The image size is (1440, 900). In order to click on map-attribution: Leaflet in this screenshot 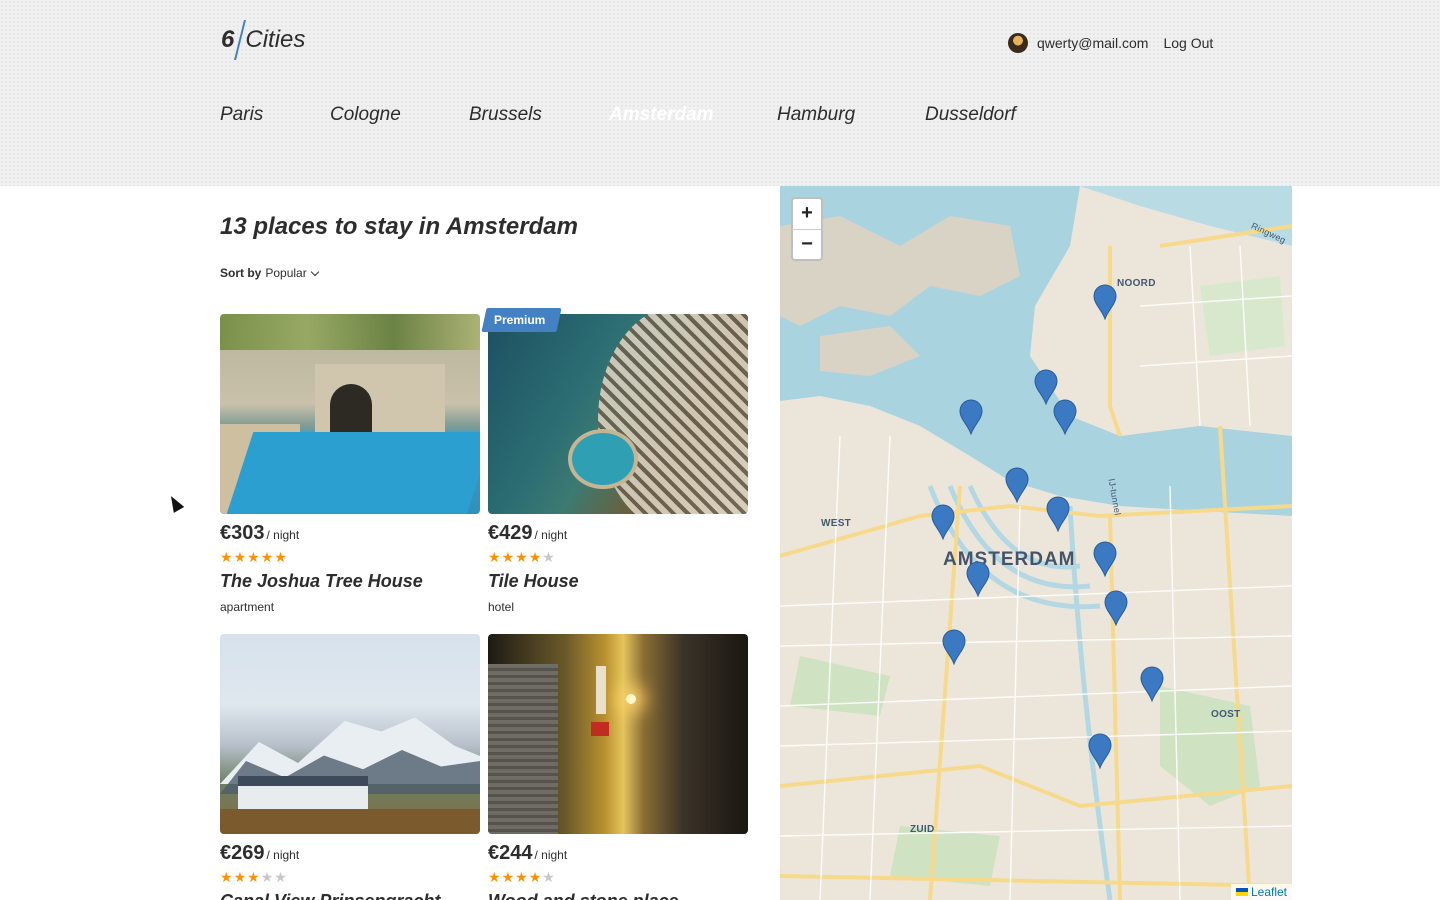, I will do `click(1261, 892)`.